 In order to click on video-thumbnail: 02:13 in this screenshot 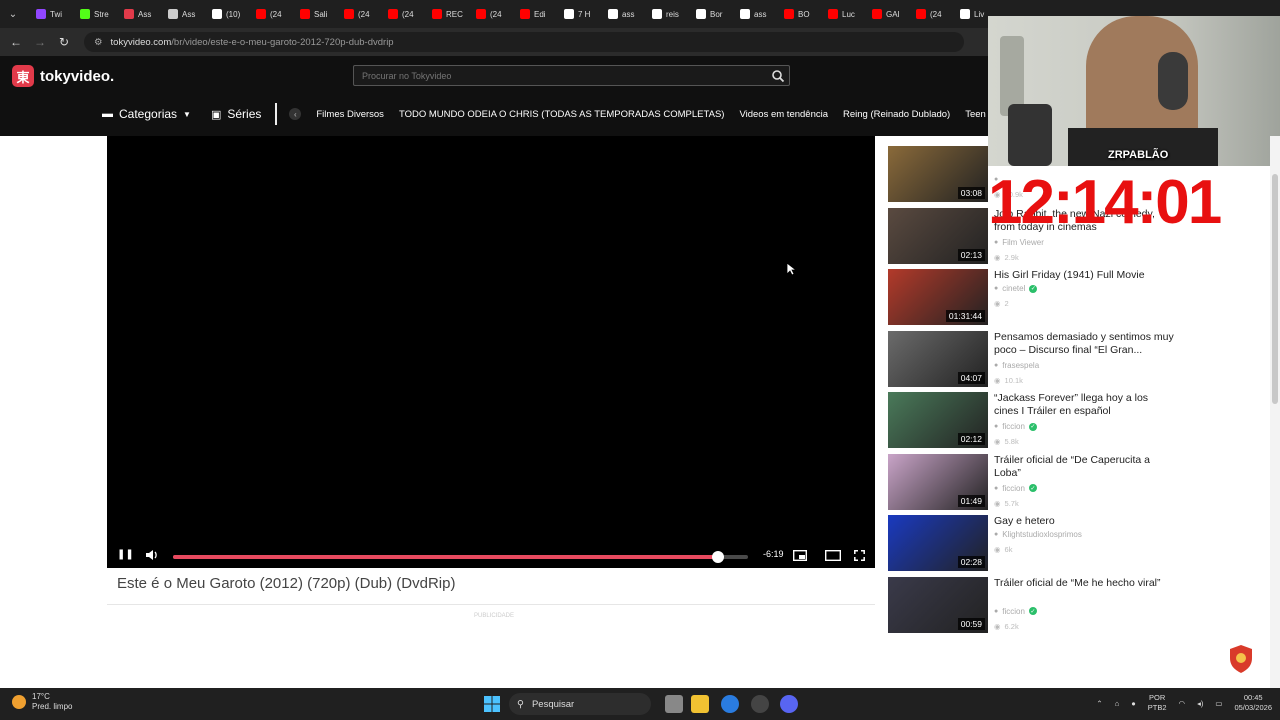, I will do `click(938, 235)`.